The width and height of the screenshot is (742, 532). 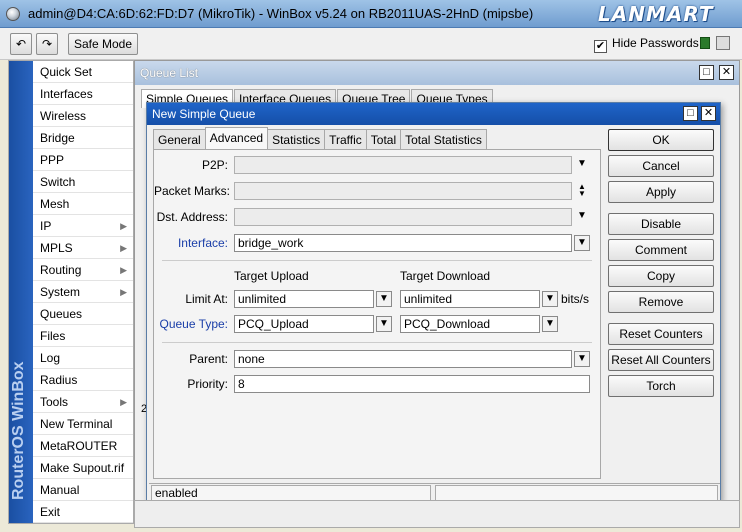 What do you see at coordinates (661, 250) in the screenshot?
I see `comment-button: Comment` at bounding box center [661, 250].